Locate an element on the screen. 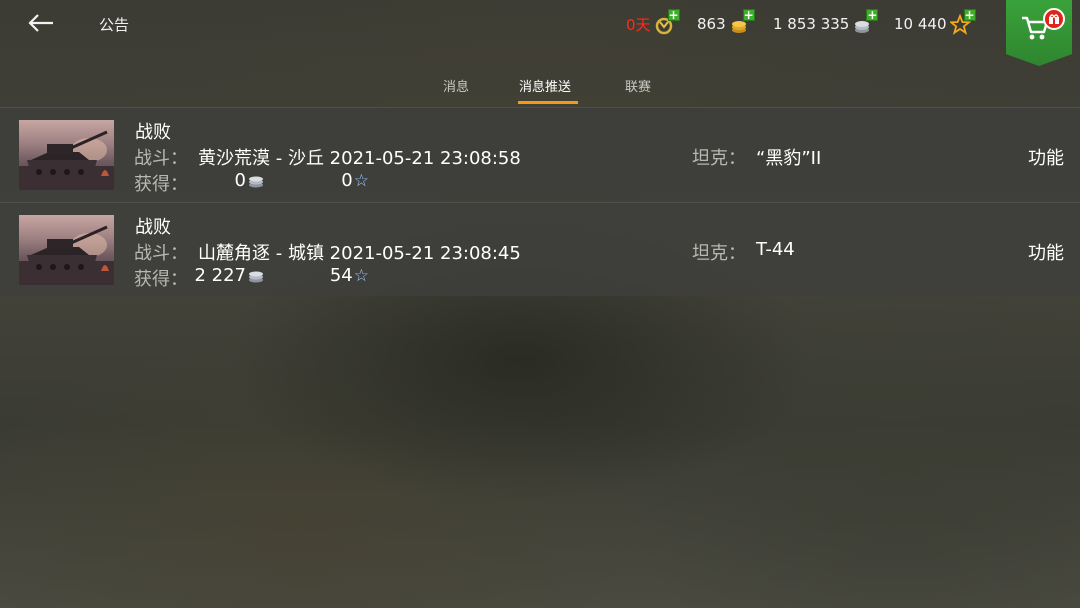 The width and height of the screenshot is (1080, 608). premium-days-counter: 0天 + is located at coordinates (653, 22).